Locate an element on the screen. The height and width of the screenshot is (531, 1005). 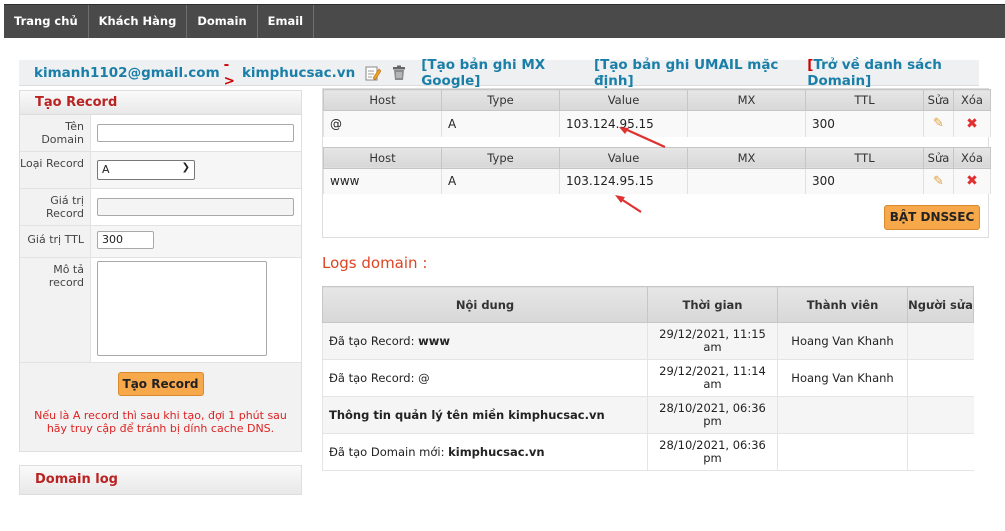
create-record-button: Tạo Record is located at coordinates (160, 384).